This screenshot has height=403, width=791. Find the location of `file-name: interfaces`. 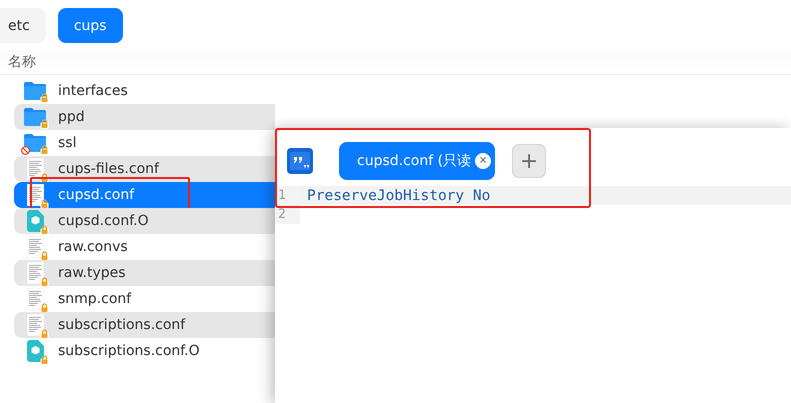

file-name: interfaces is located at coordinates (93, 91).